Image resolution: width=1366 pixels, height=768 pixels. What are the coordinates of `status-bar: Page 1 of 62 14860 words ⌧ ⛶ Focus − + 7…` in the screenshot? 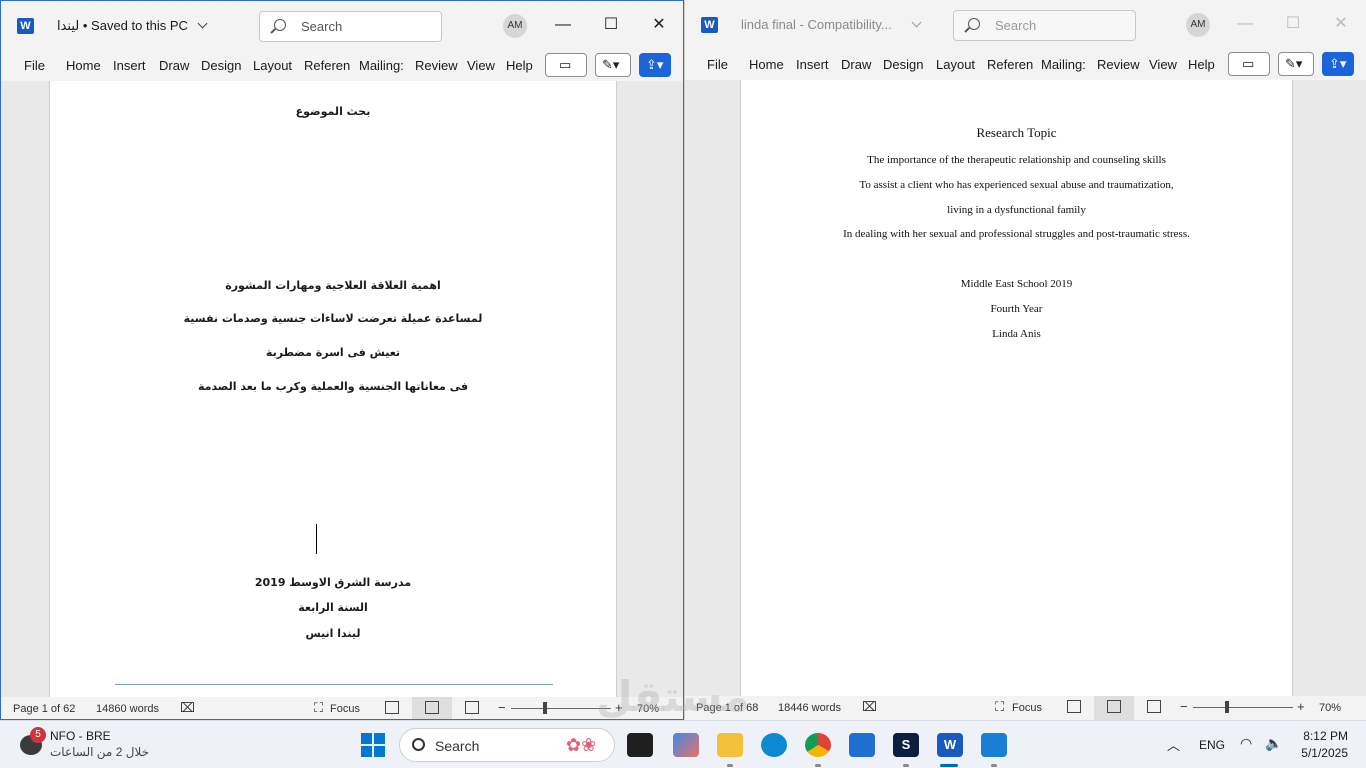 It's located at (342, 708).